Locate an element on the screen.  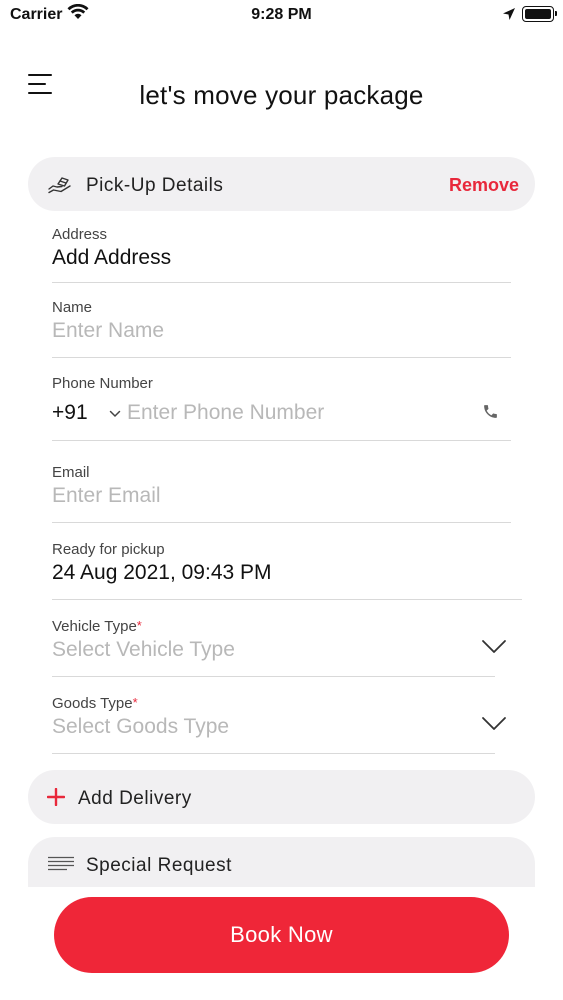
address-value: Add Address is located at coordinates (111, 258).